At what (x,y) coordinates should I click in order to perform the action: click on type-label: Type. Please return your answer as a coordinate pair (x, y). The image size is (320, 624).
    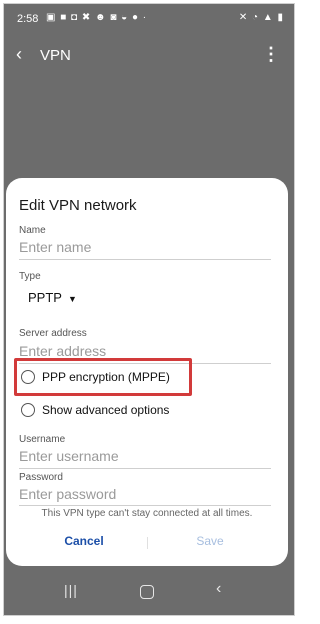
    Looking at the image, I should click on (30, 276).